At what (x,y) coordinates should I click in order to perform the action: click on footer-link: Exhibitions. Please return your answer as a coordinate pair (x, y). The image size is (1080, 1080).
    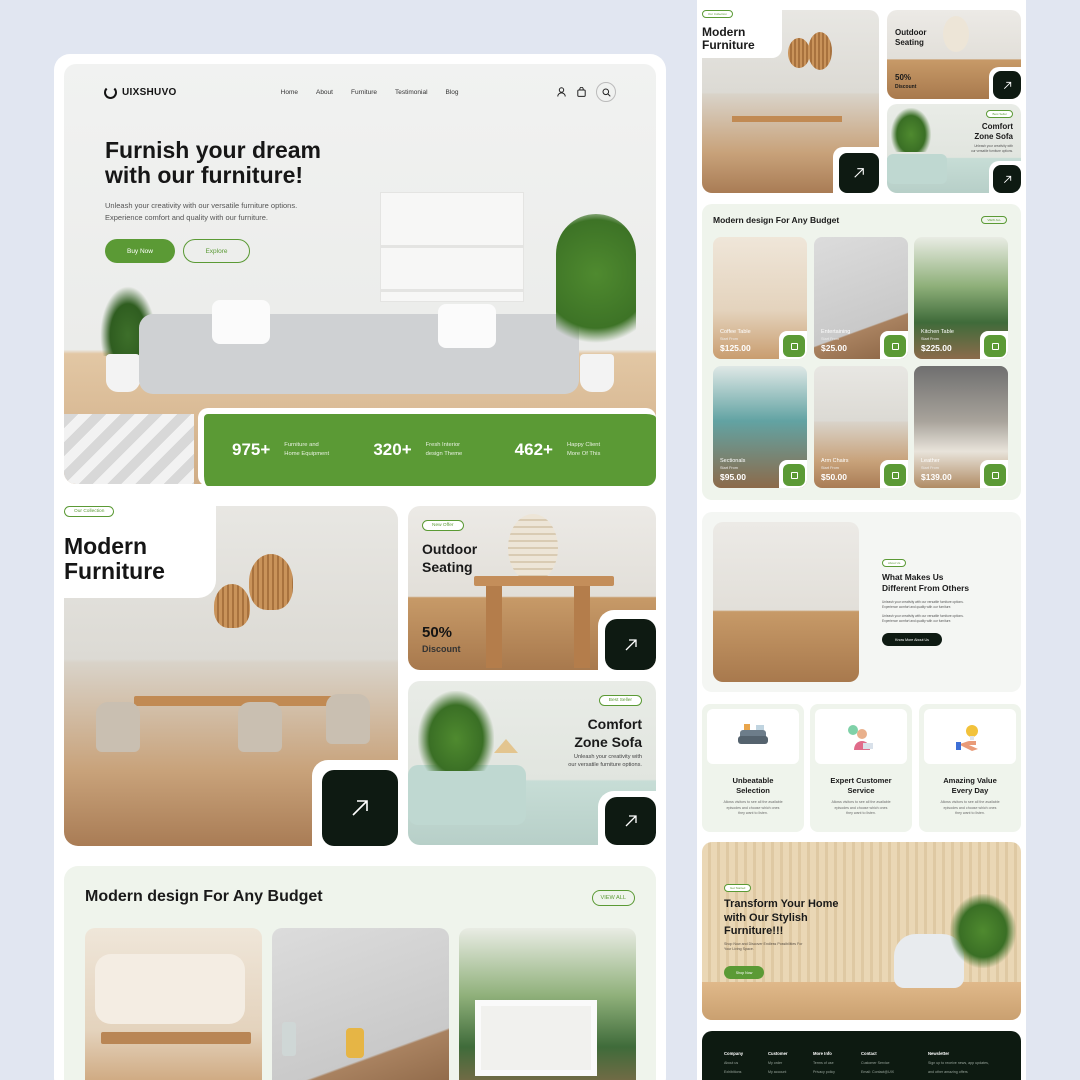
    Looking at the image, I should click on (733, 1072).